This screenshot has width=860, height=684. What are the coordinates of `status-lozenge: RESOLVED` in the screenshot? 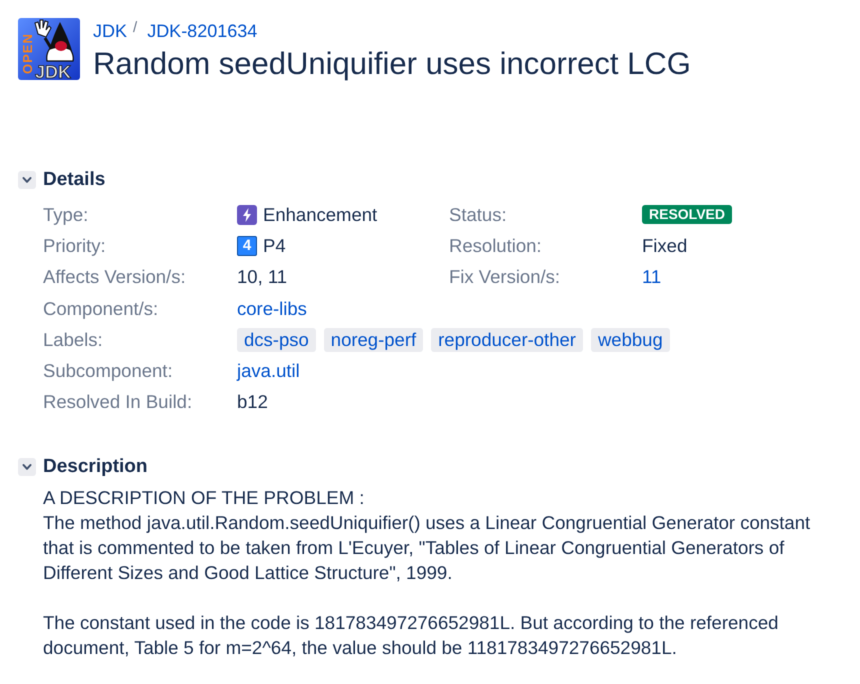 It's located at (687, 214).